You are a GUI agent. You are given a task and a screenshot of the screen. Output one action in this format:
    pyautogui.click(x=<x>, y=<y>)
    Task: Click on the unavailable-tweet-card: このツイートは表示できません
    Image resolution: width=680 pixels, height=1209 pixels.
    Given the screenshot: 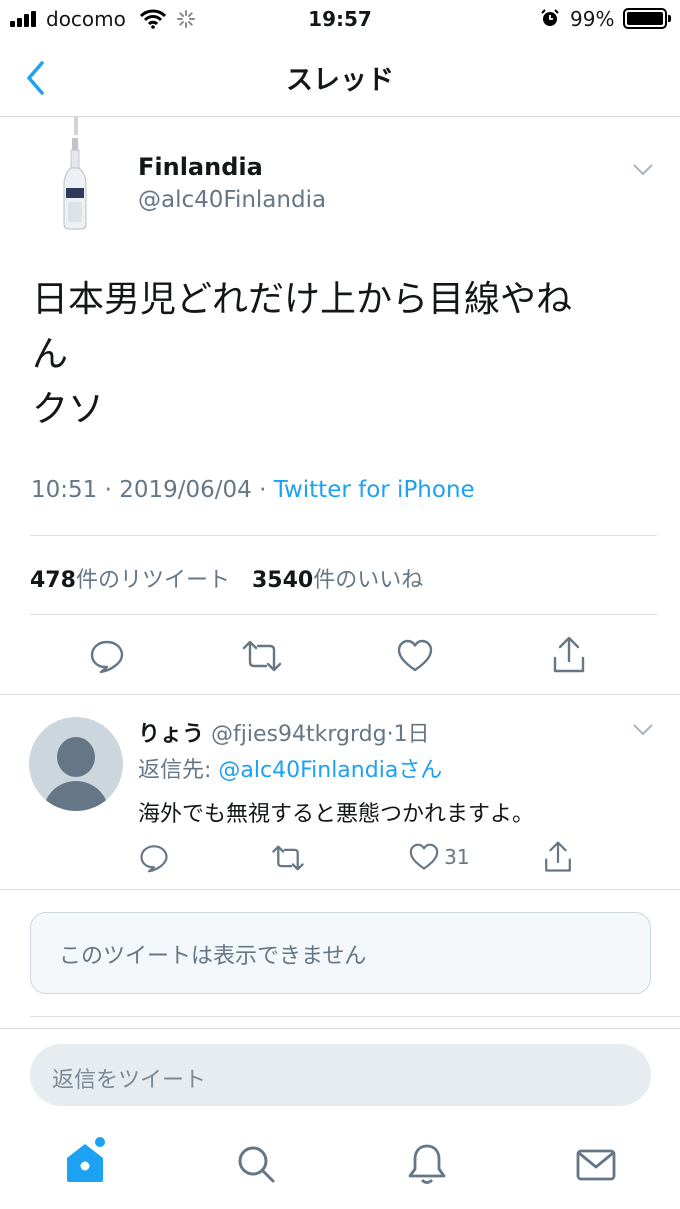 What is the action you would take?
    pyautogui.click(x=340, y=953)
    